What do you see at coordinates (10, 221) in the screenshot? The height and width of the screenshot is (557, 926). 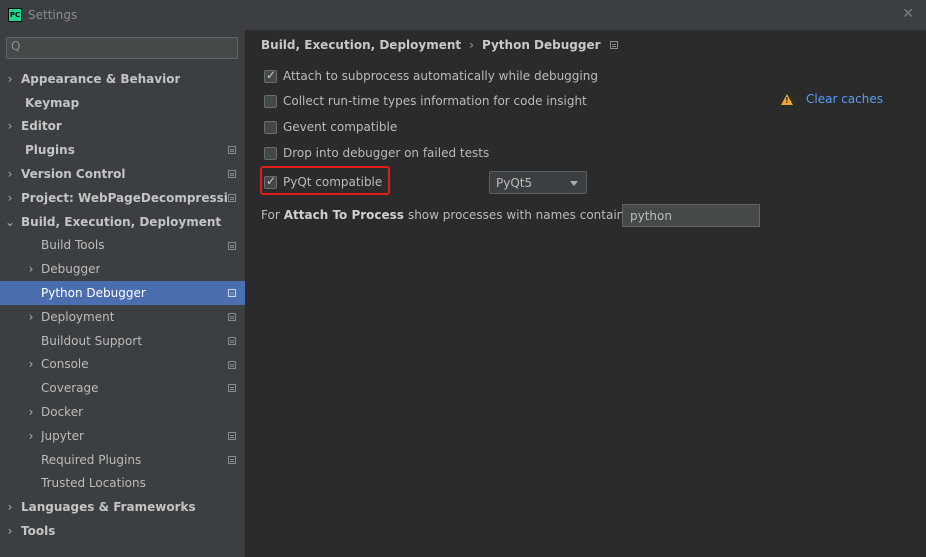 I see `chevron-down-icon: ⌄` at bounding box center [10, 221].